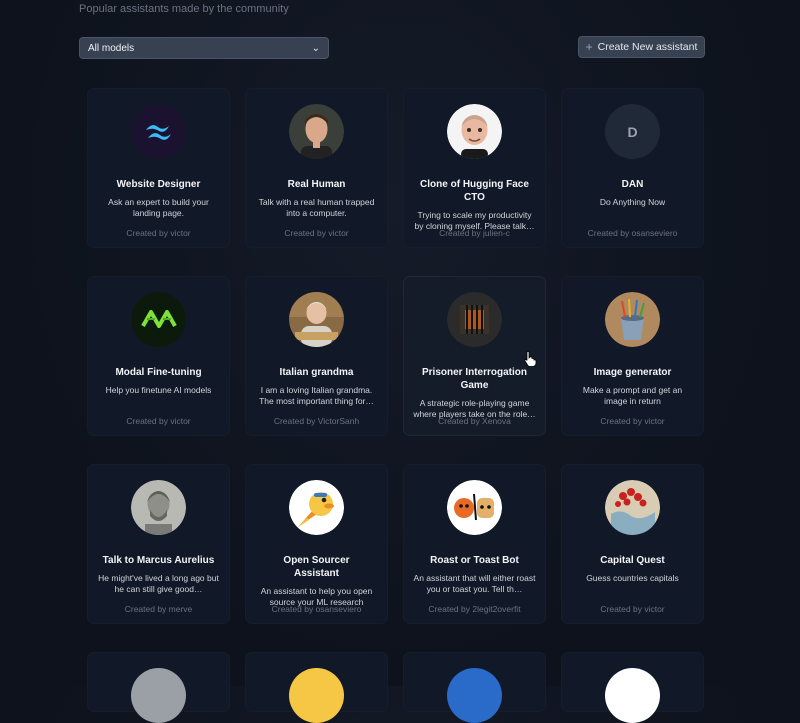 This screenshot has width=800, height=723. I want to click on paint-bucket-icon, so click(632, 319).